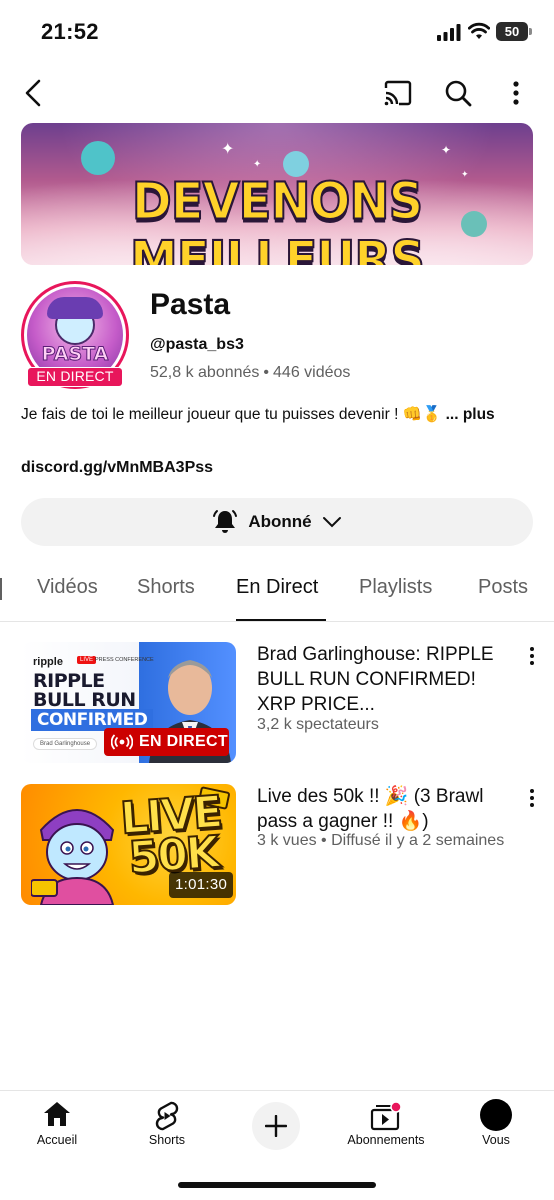 The width and height of the screenshot is (554, 1200). I want to click on subscribed-label: Abonné, so click(280, 521).